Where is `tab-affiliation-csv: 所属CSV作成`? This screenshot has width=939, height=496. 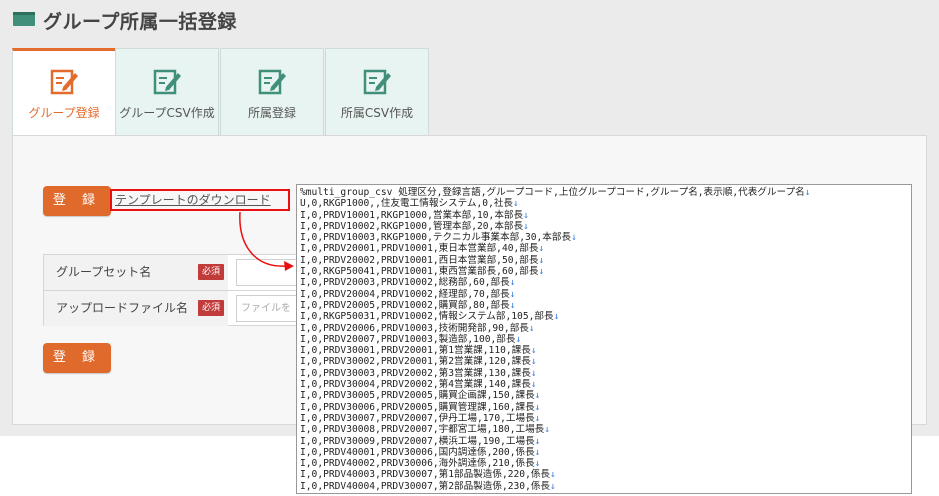
tab-affiliation-csv: 所属CSV作成 is located at coordinates (377, 92).